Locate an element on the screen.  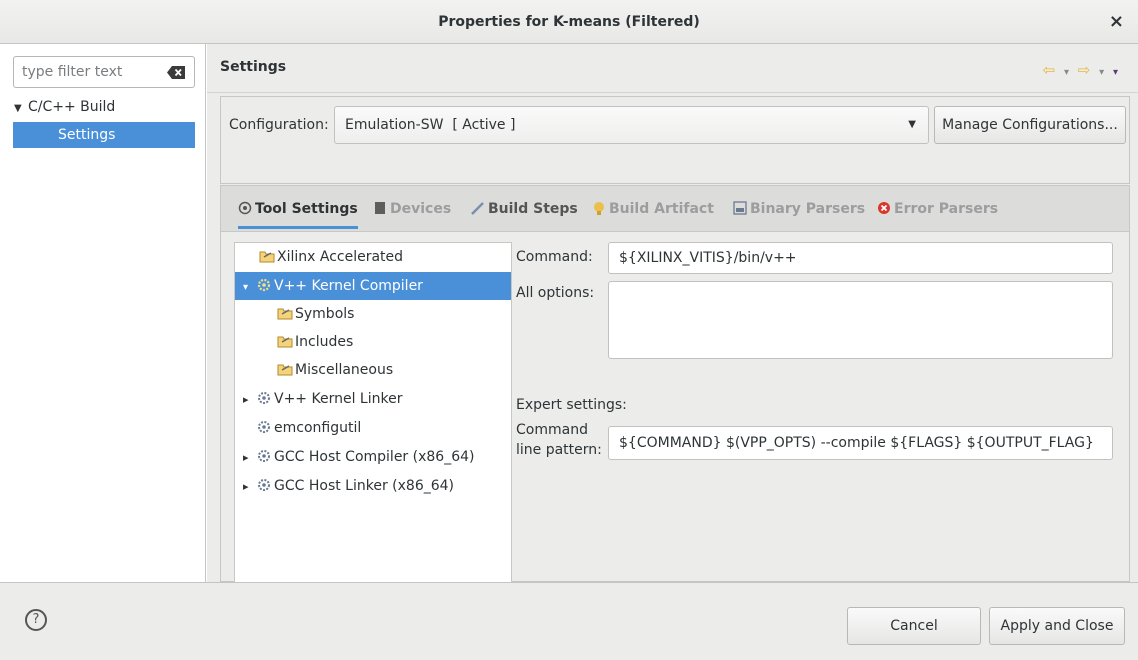
configuration-value: Emulation-SW [ Active ] is located at coordinates (430, 125).